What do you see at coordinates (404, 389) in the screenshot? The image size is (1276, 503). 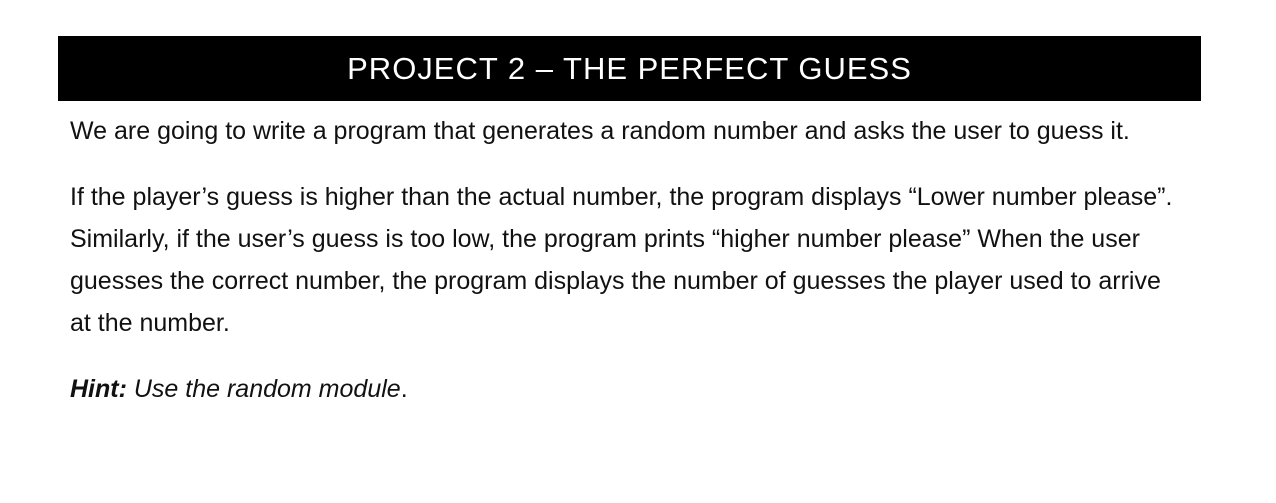 I see `hint-period: .` at bounding box center [404, 389].